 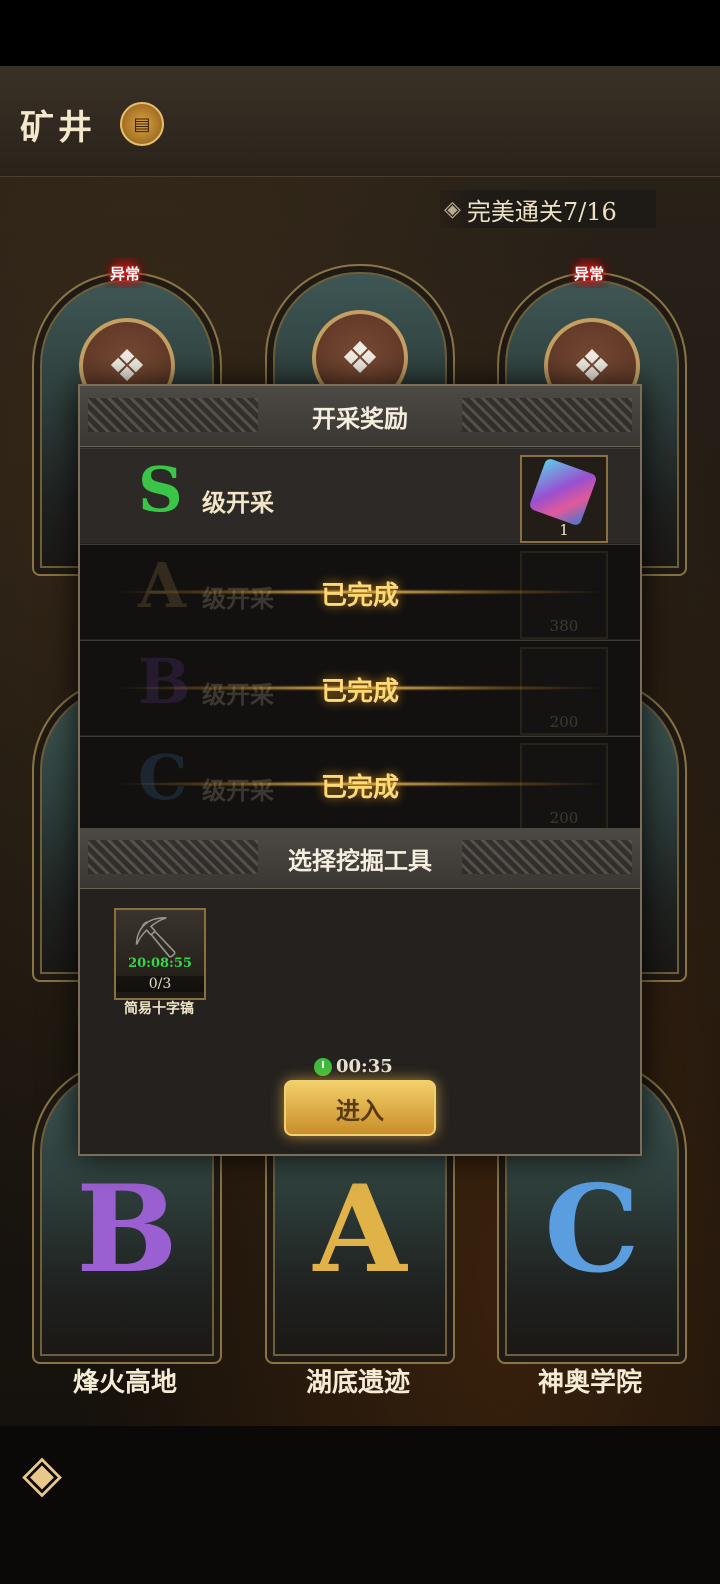 I want to click on header-bar, so click(x=360, y=121).